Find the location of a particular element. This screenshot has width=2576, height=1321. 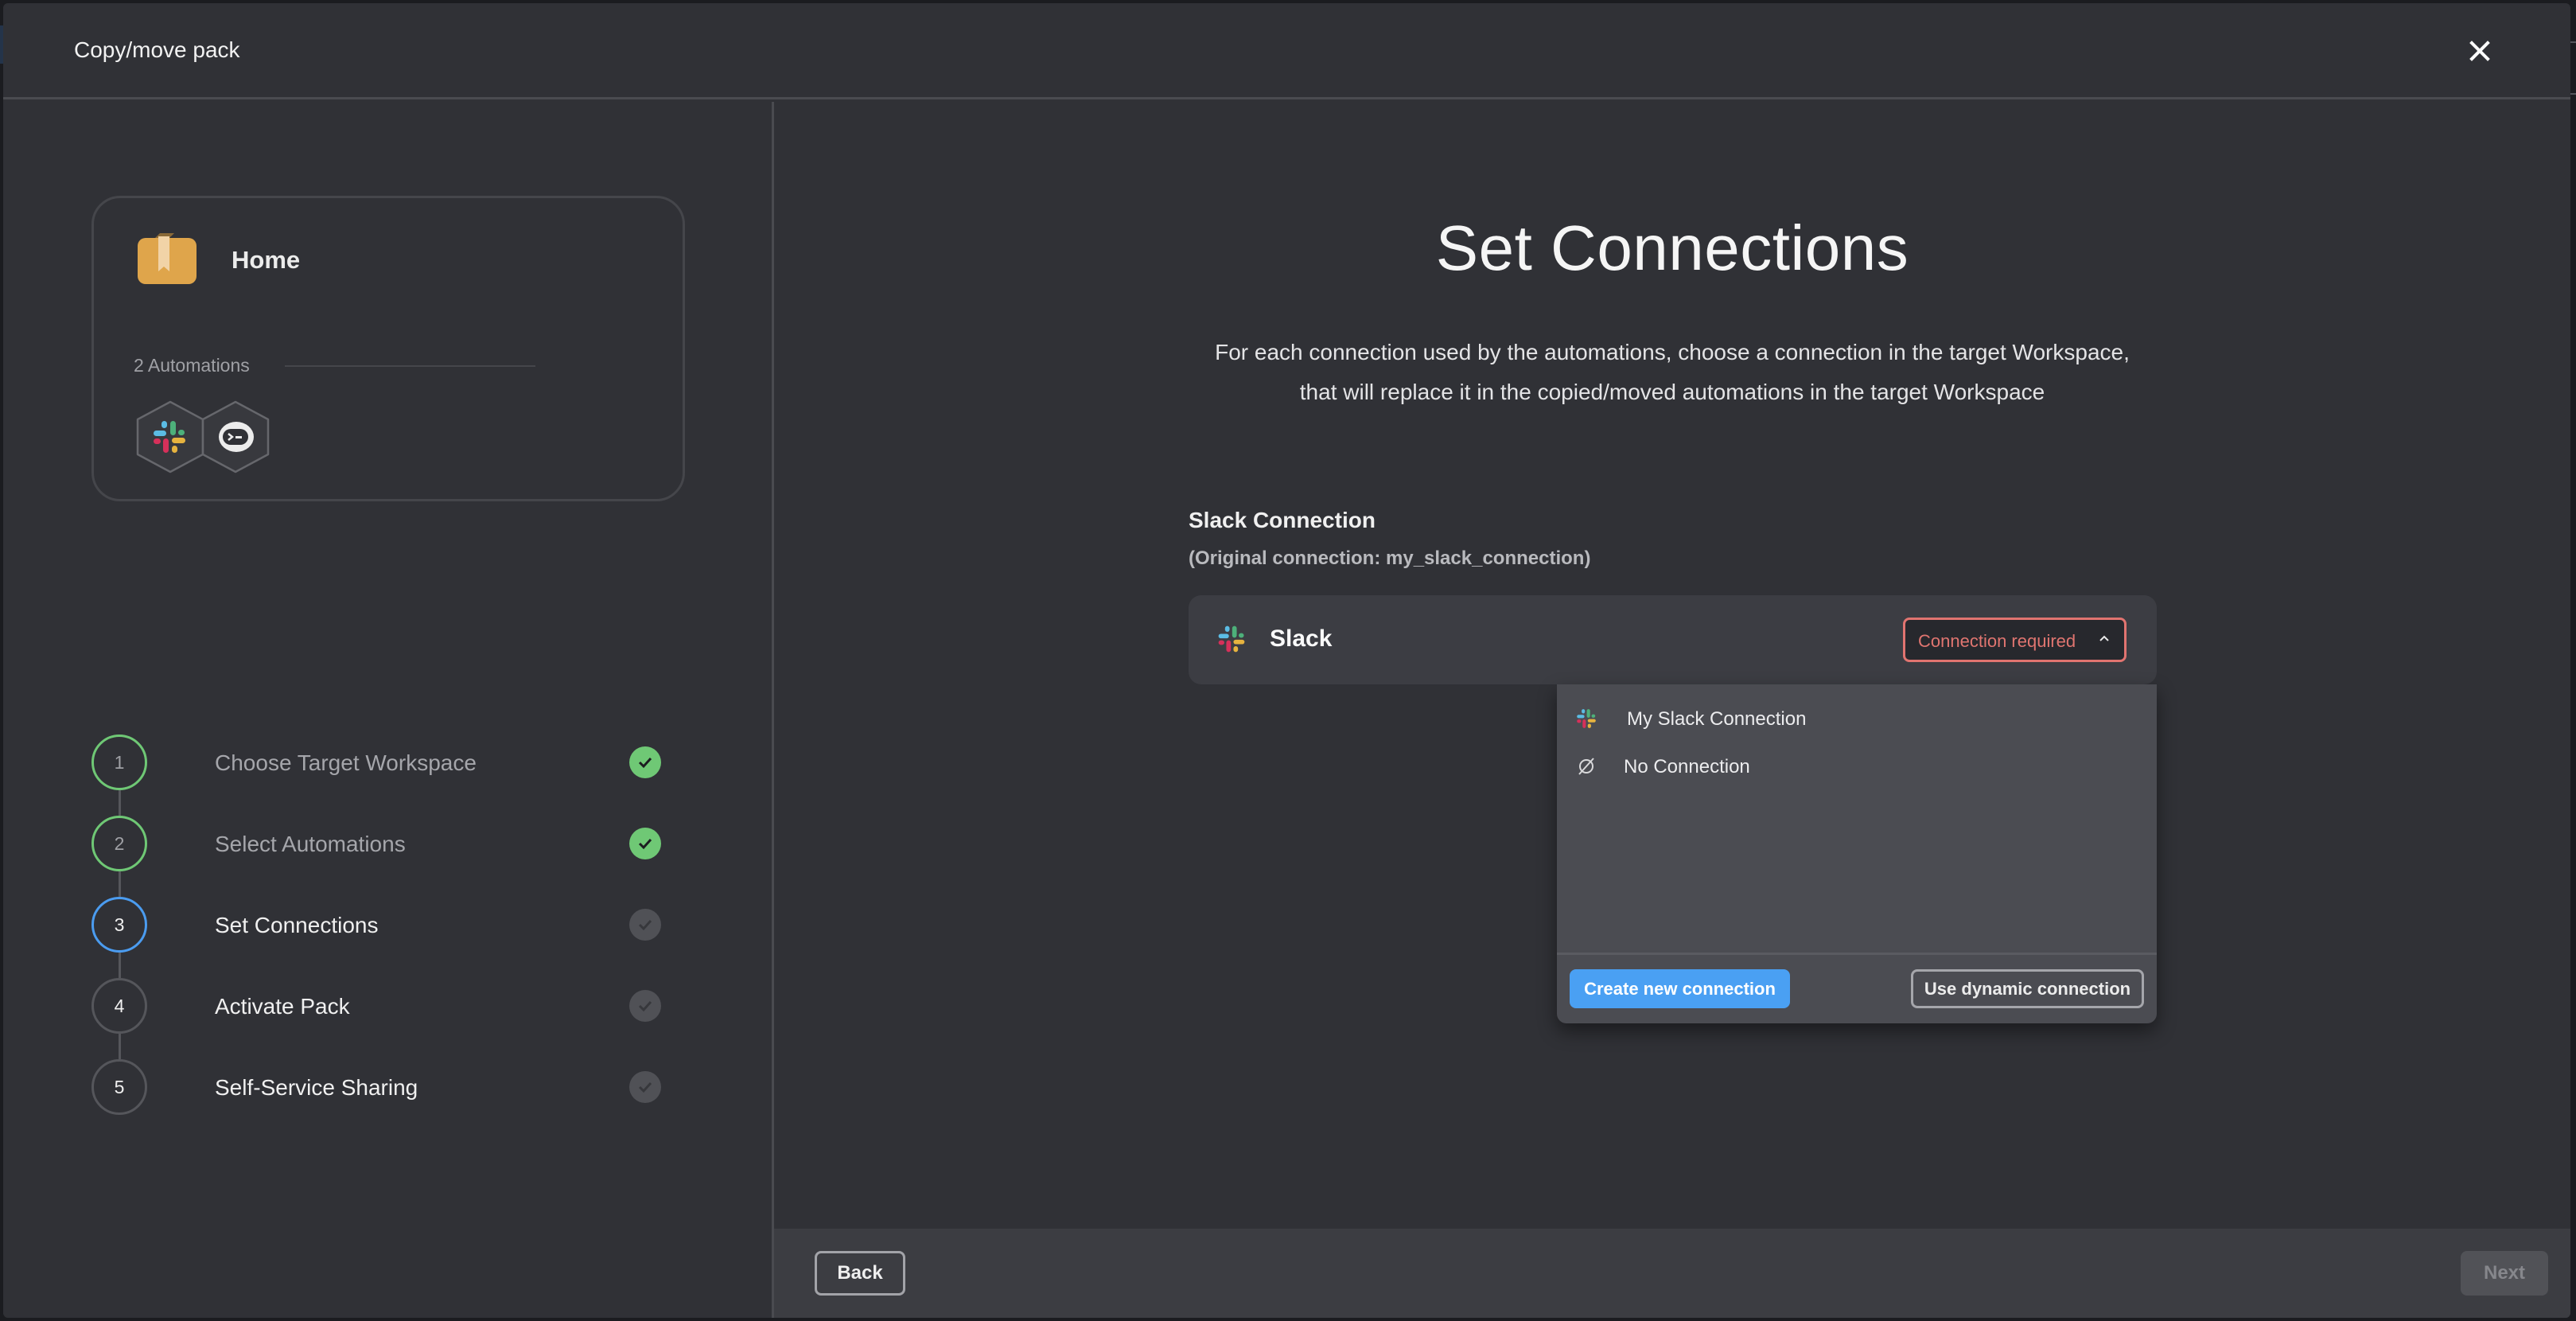

terminal-bot-icon is located at coordinates (237, 437).